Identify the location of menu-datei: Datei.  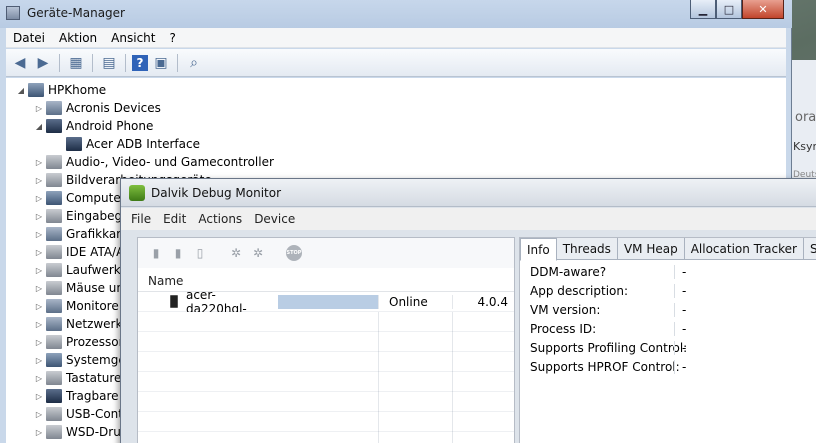
(29, 38).